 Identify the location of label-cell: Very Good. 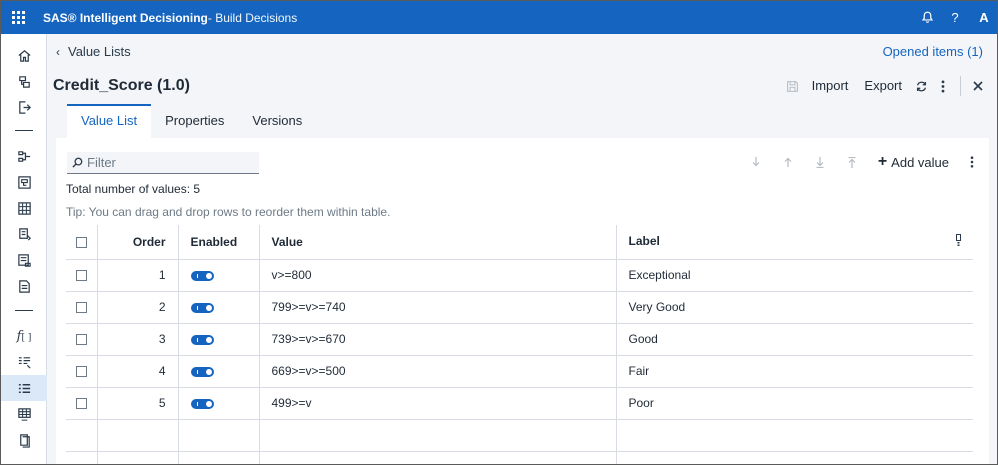
(794, 307).